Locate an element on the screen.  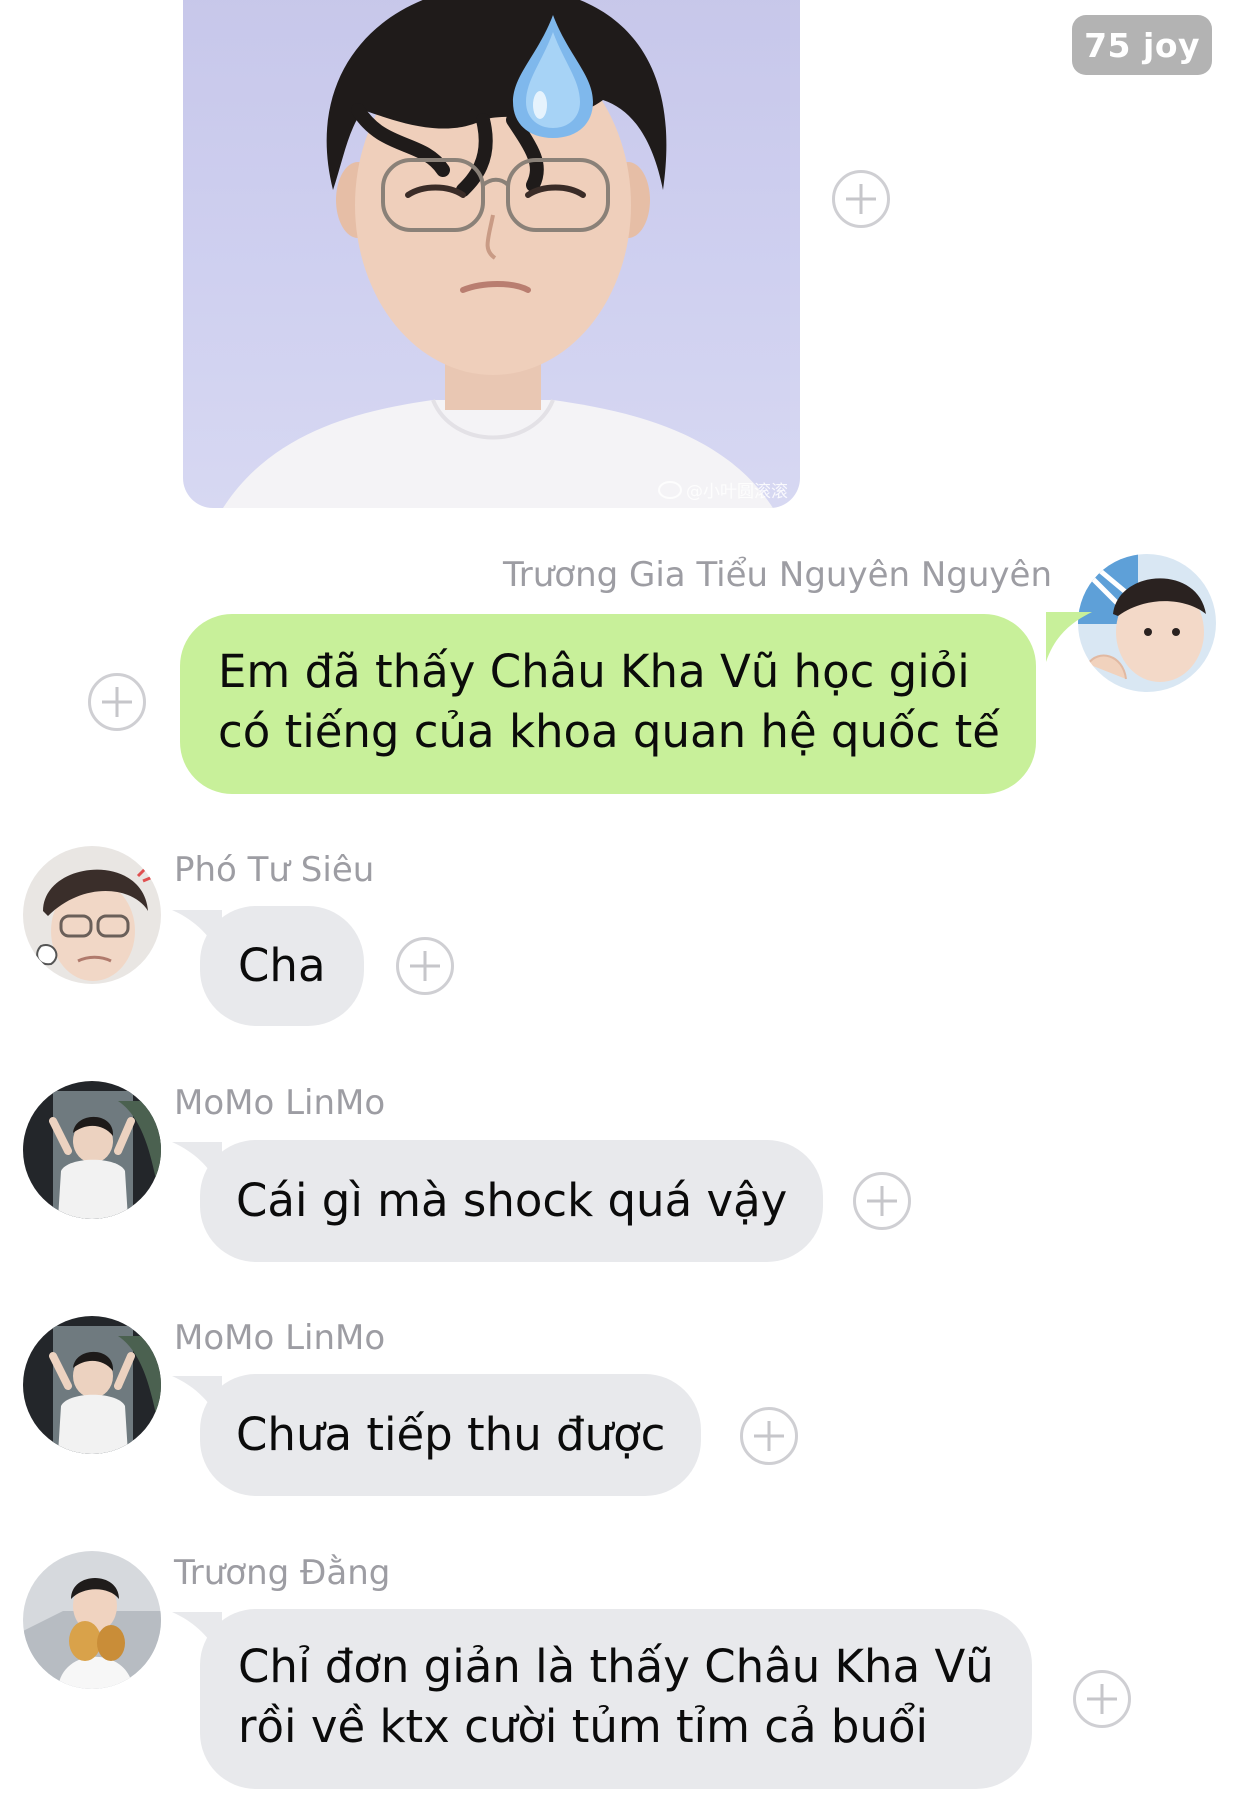
sweat-drop-icon is located at coordinates (553, 76).